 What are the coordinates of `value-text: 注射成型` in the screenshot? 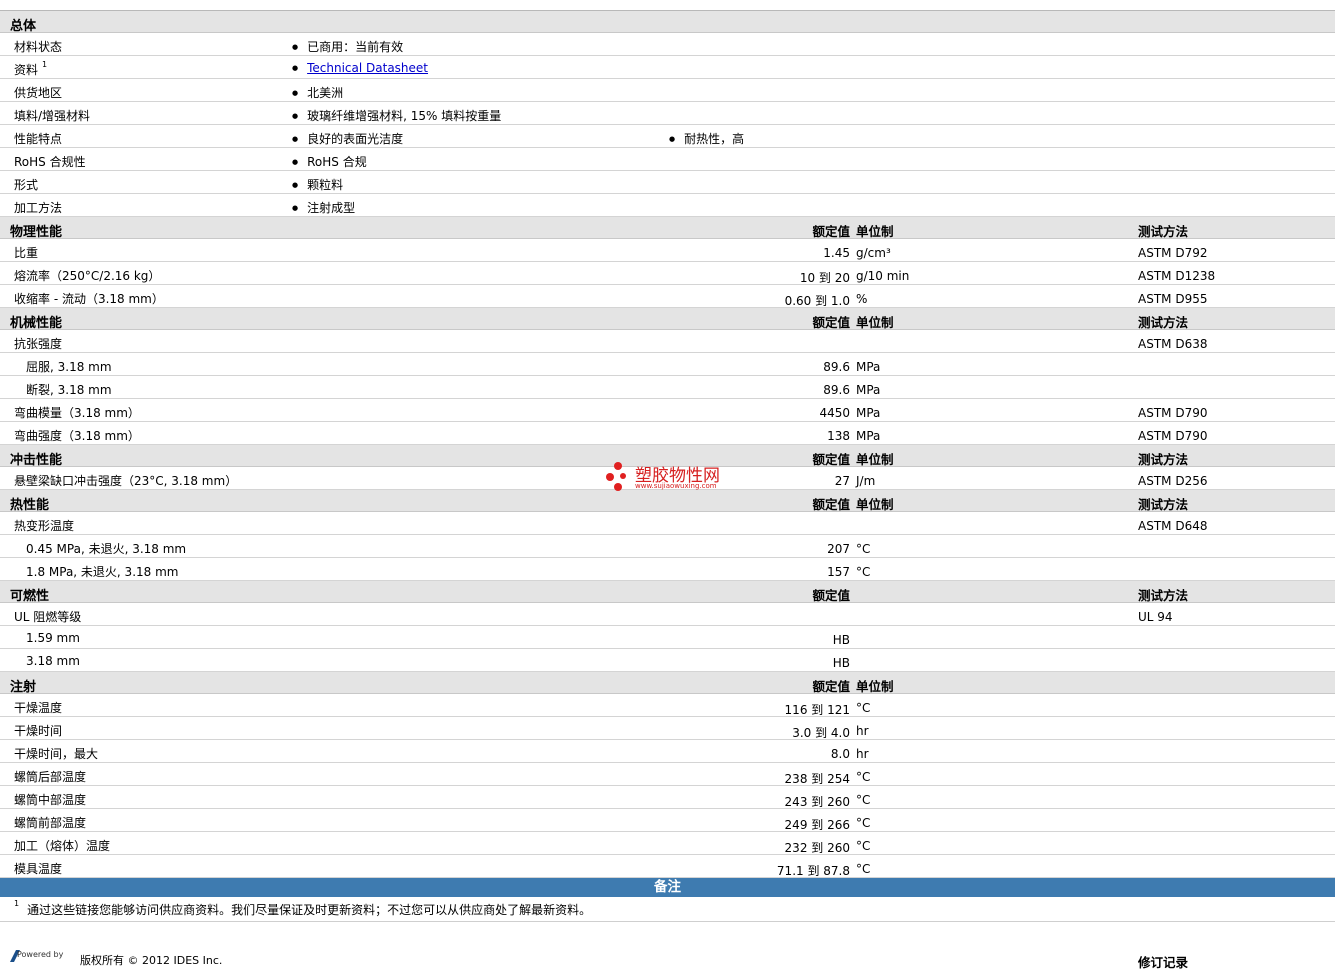 It's located at (331, 208).